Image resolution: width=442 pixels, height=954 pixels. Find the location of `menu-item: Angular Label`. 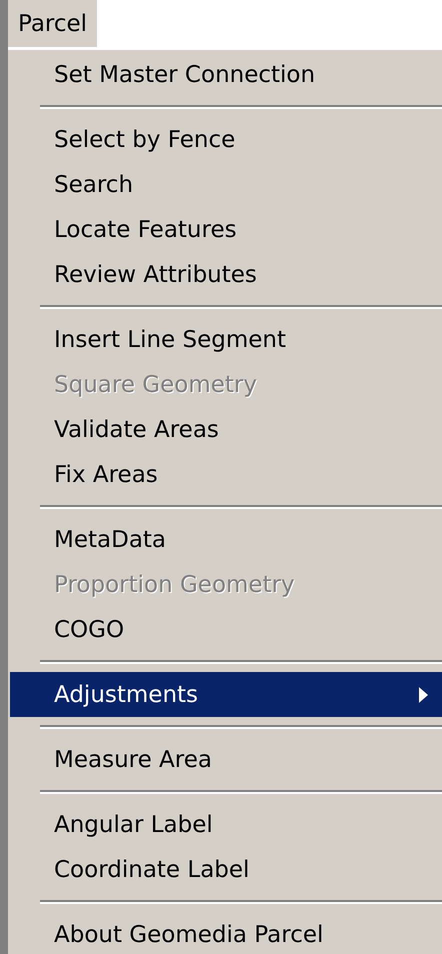

menu-item: Angular Label is located at coordinates (226, 824).